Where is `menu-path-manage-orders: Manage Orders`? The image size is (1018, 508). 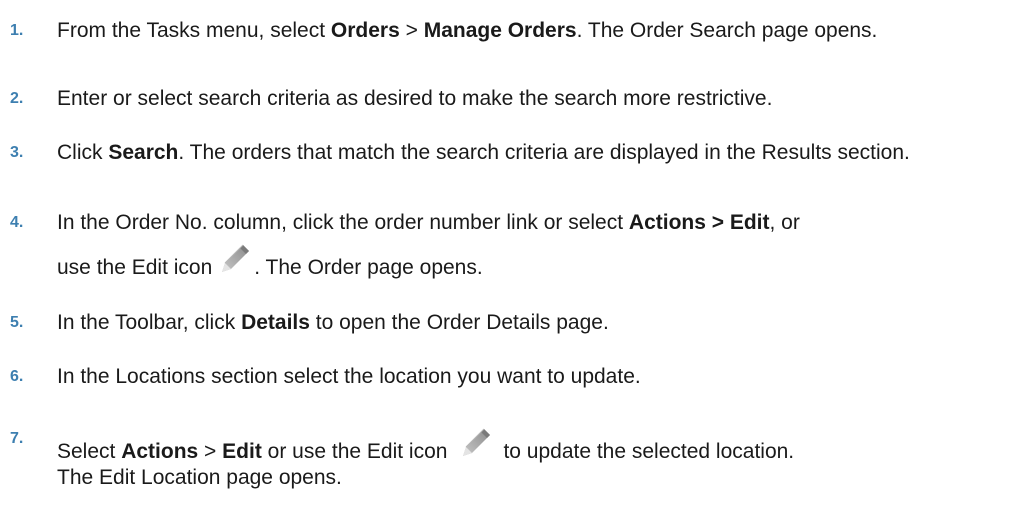
menu-path-manage-orders: Manage Orders is located at coordinates (500, 30).